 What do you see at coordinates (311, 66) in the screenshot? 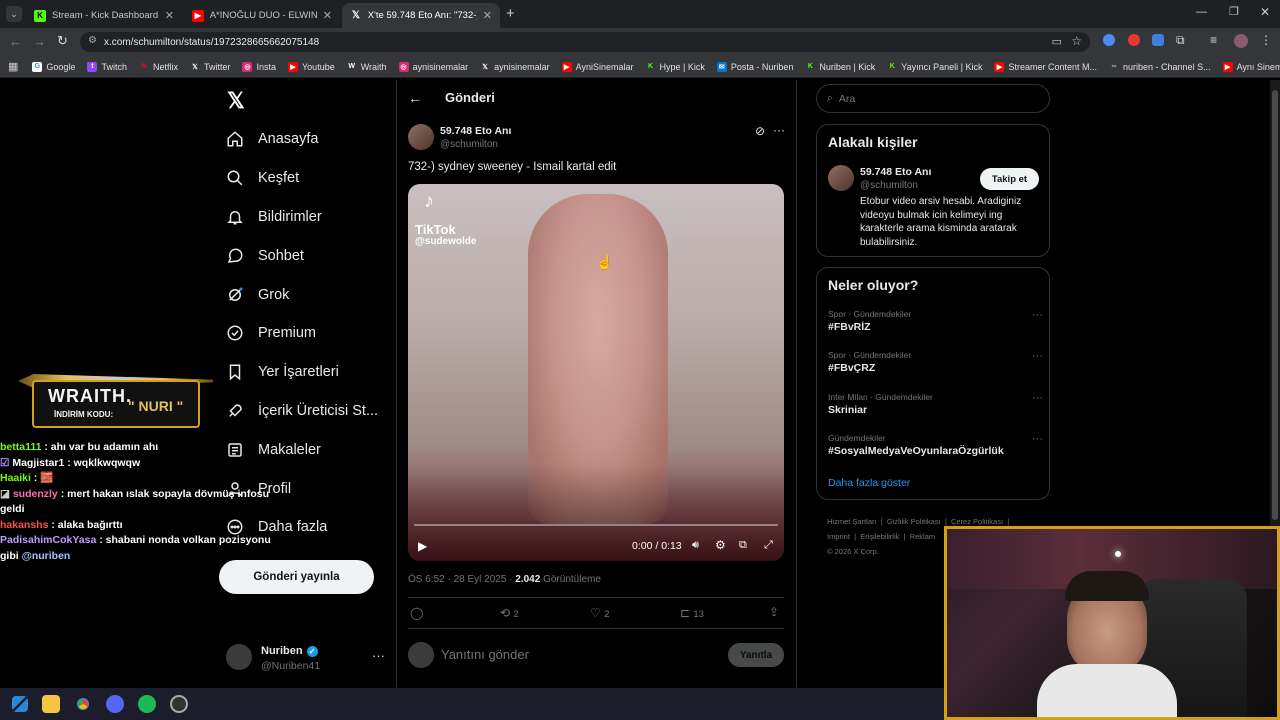
I see `bookmark: ▶ Youtube` at bounding box center [311, 66].